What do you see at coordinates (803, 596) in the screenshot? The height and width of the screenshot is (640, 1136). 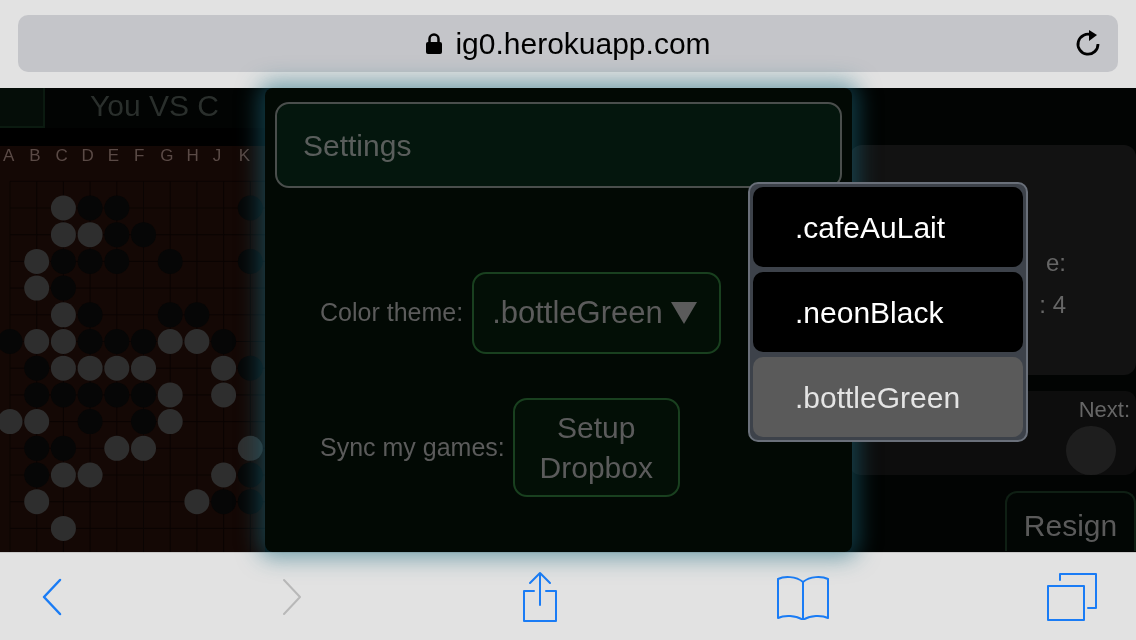 I see `book-icon` at bounding box center [803, 596].